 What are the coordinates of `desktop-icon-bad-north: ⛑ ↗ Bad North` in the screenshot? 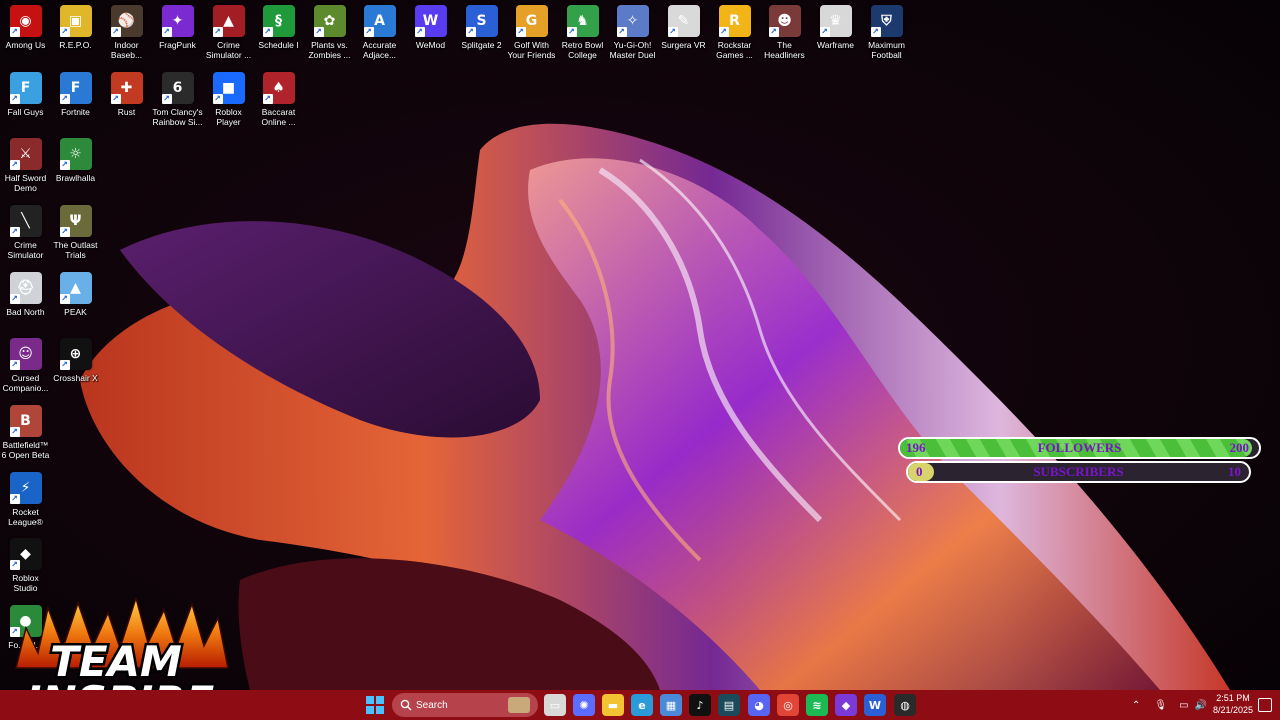 It's located at (25, 300).